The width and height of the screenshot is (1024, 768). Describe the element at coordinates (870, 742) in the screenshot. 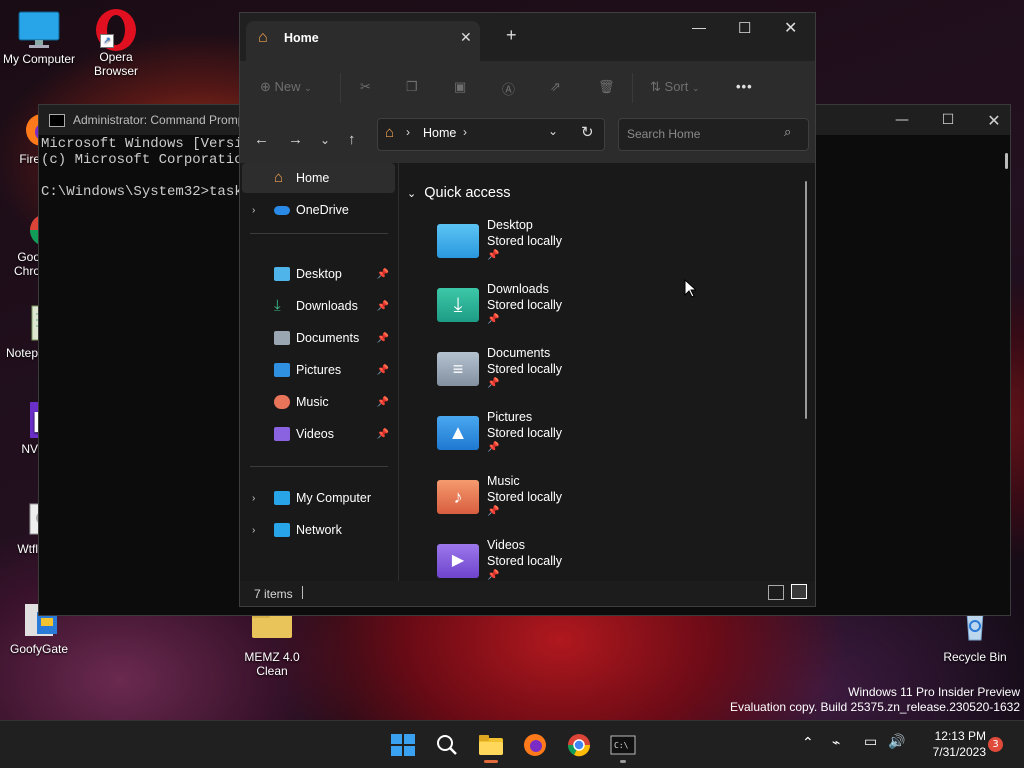

I see `display-icon: ▭` at that location.